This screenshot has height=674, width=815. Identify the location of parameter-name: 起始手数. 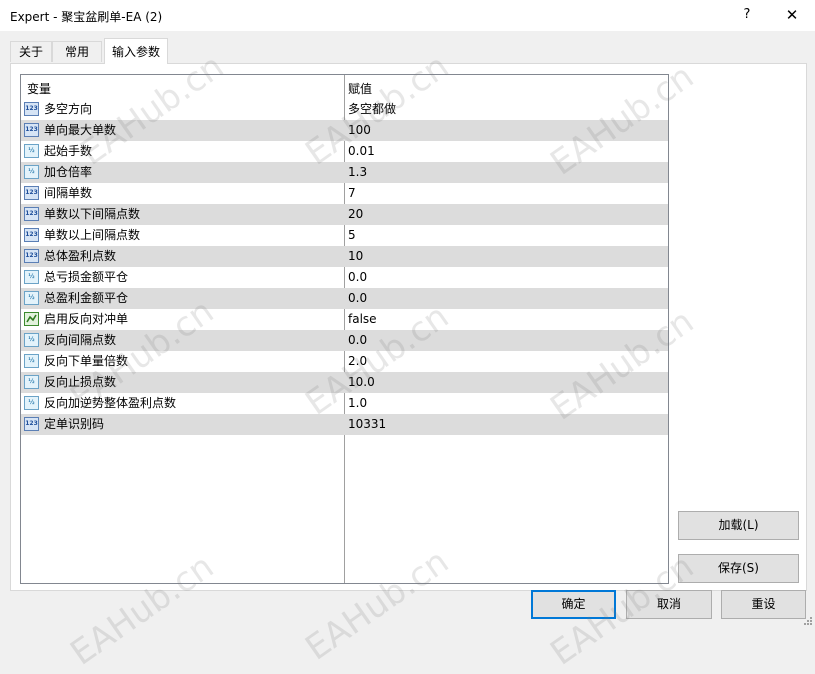
(68, 151).